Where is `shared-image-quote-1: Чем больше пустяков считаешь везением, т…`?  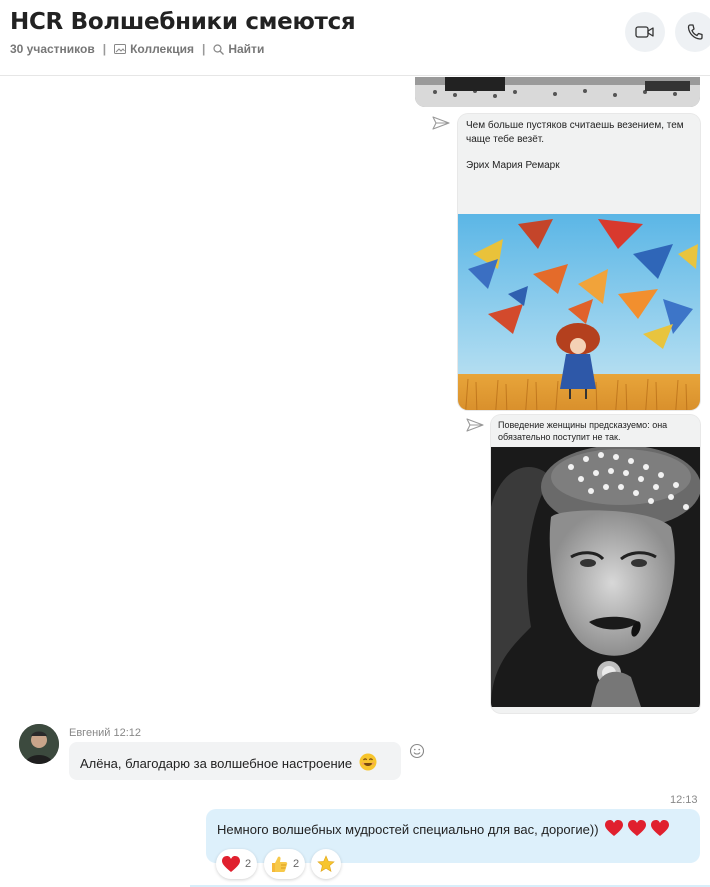 shared-image-quote-1: Чем больше пустяков считаешь везением, т… is located at coordinates (579, 262).